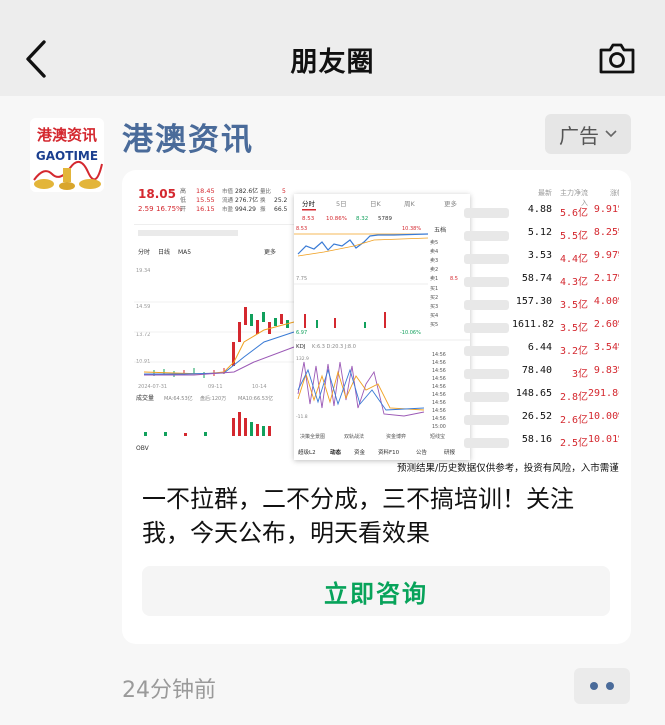 The height and width of the screenshot is (725, 665). I want to click on volume-value-1: 盘后:120万, so click(213, 398).